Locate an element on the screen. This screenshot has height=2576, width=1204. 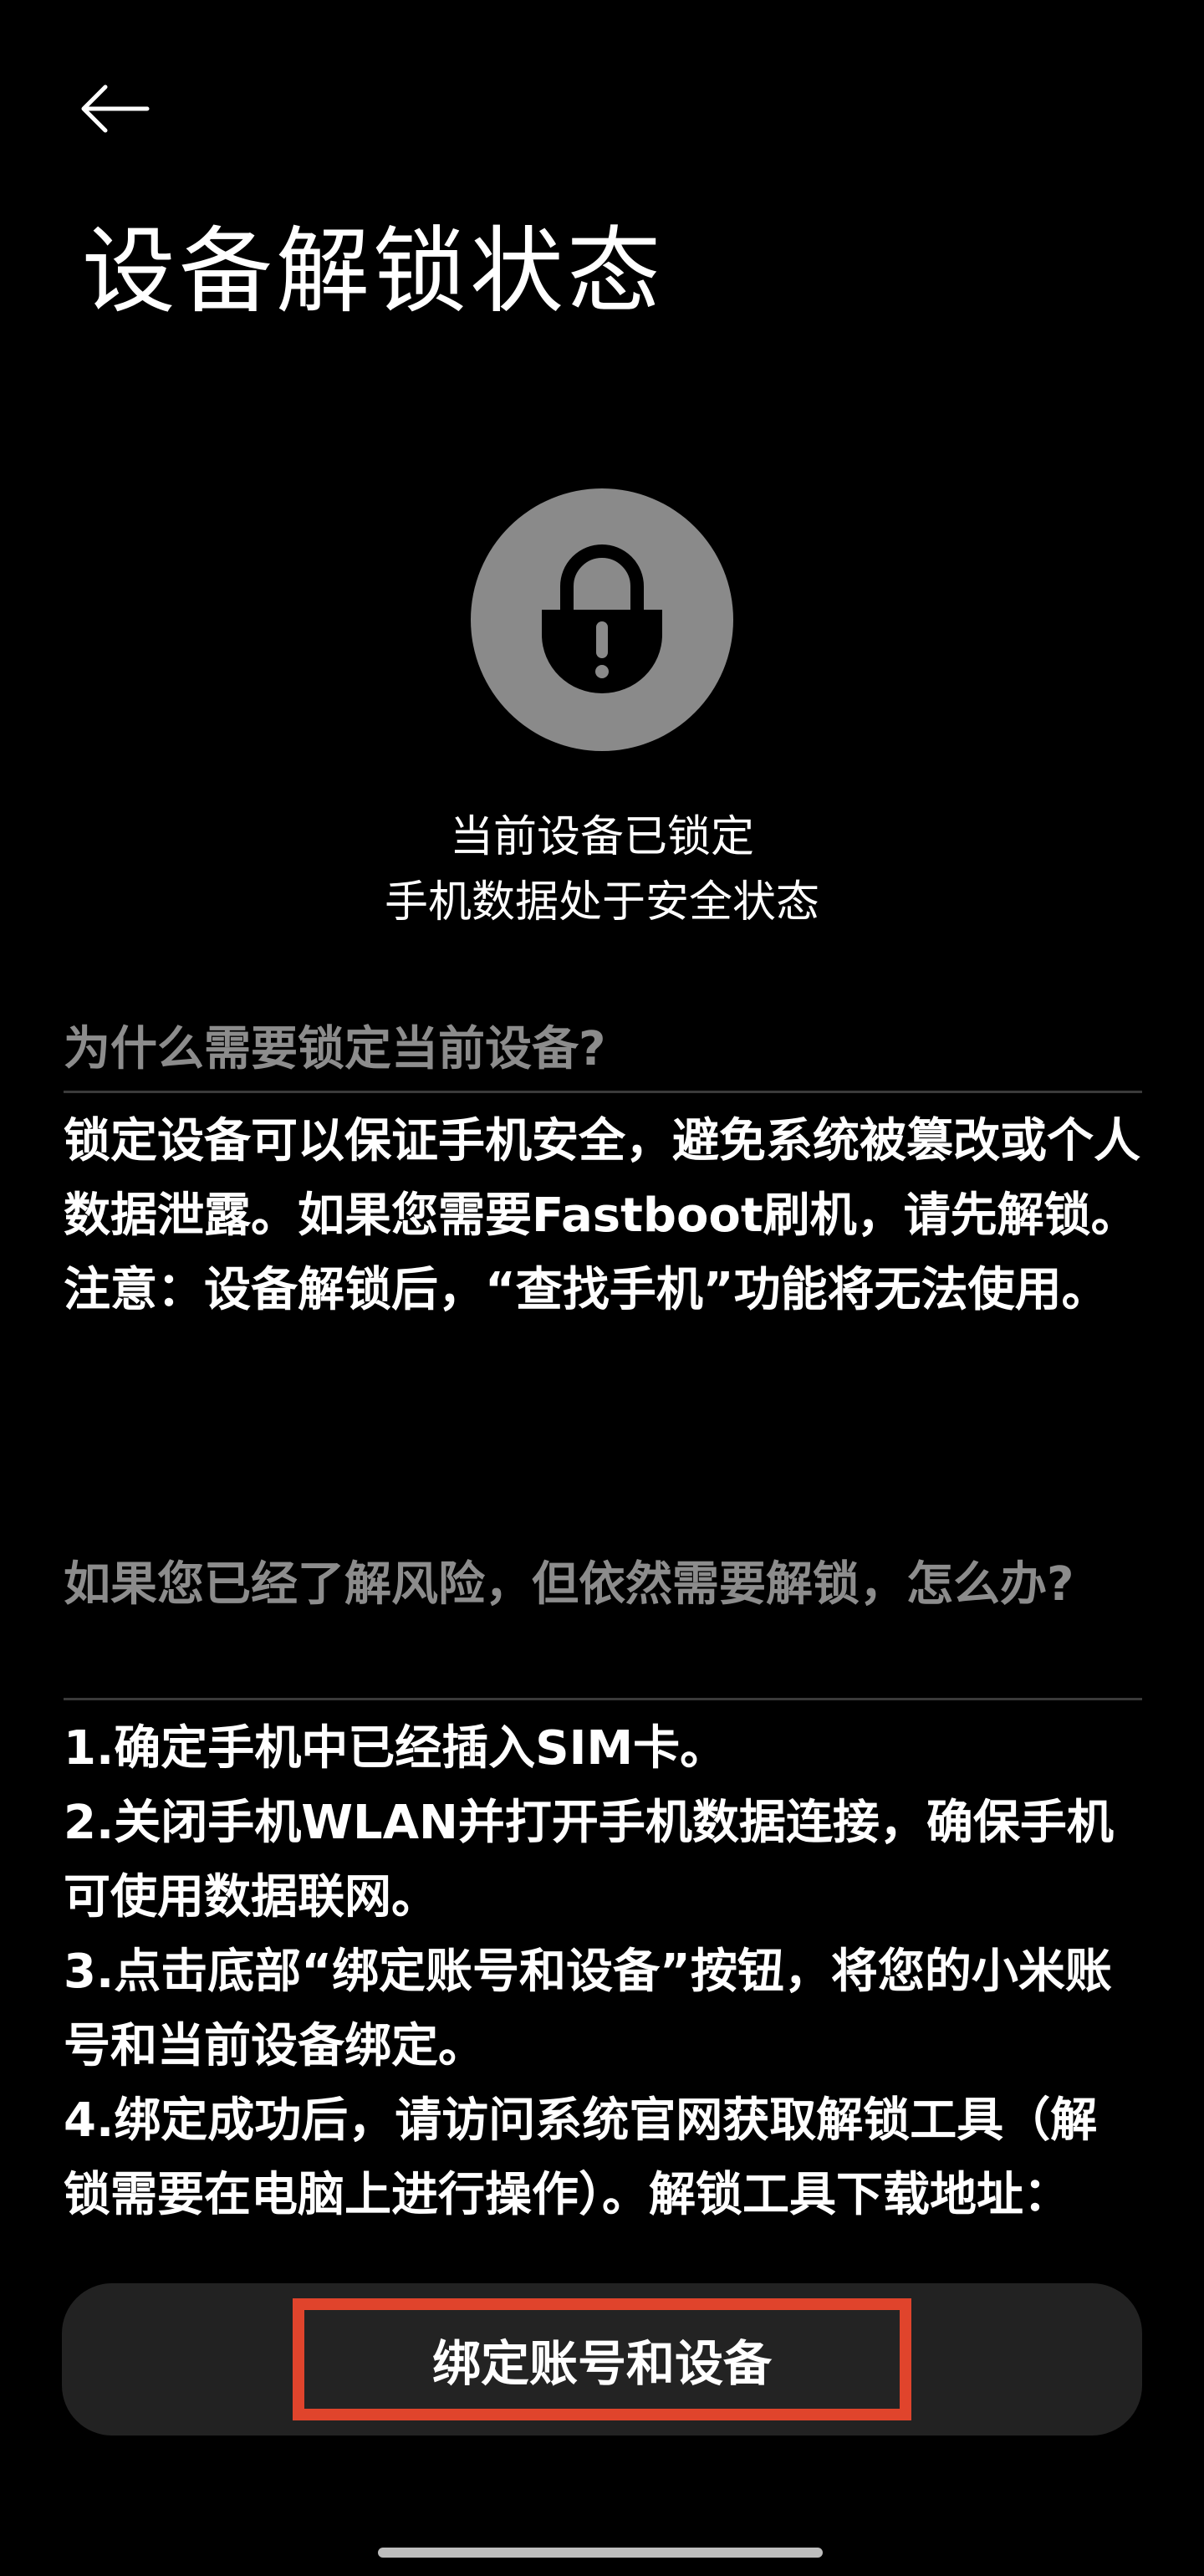
status-line-safe: 手机数据处于安全状态 is located at coordinates (601, 902).